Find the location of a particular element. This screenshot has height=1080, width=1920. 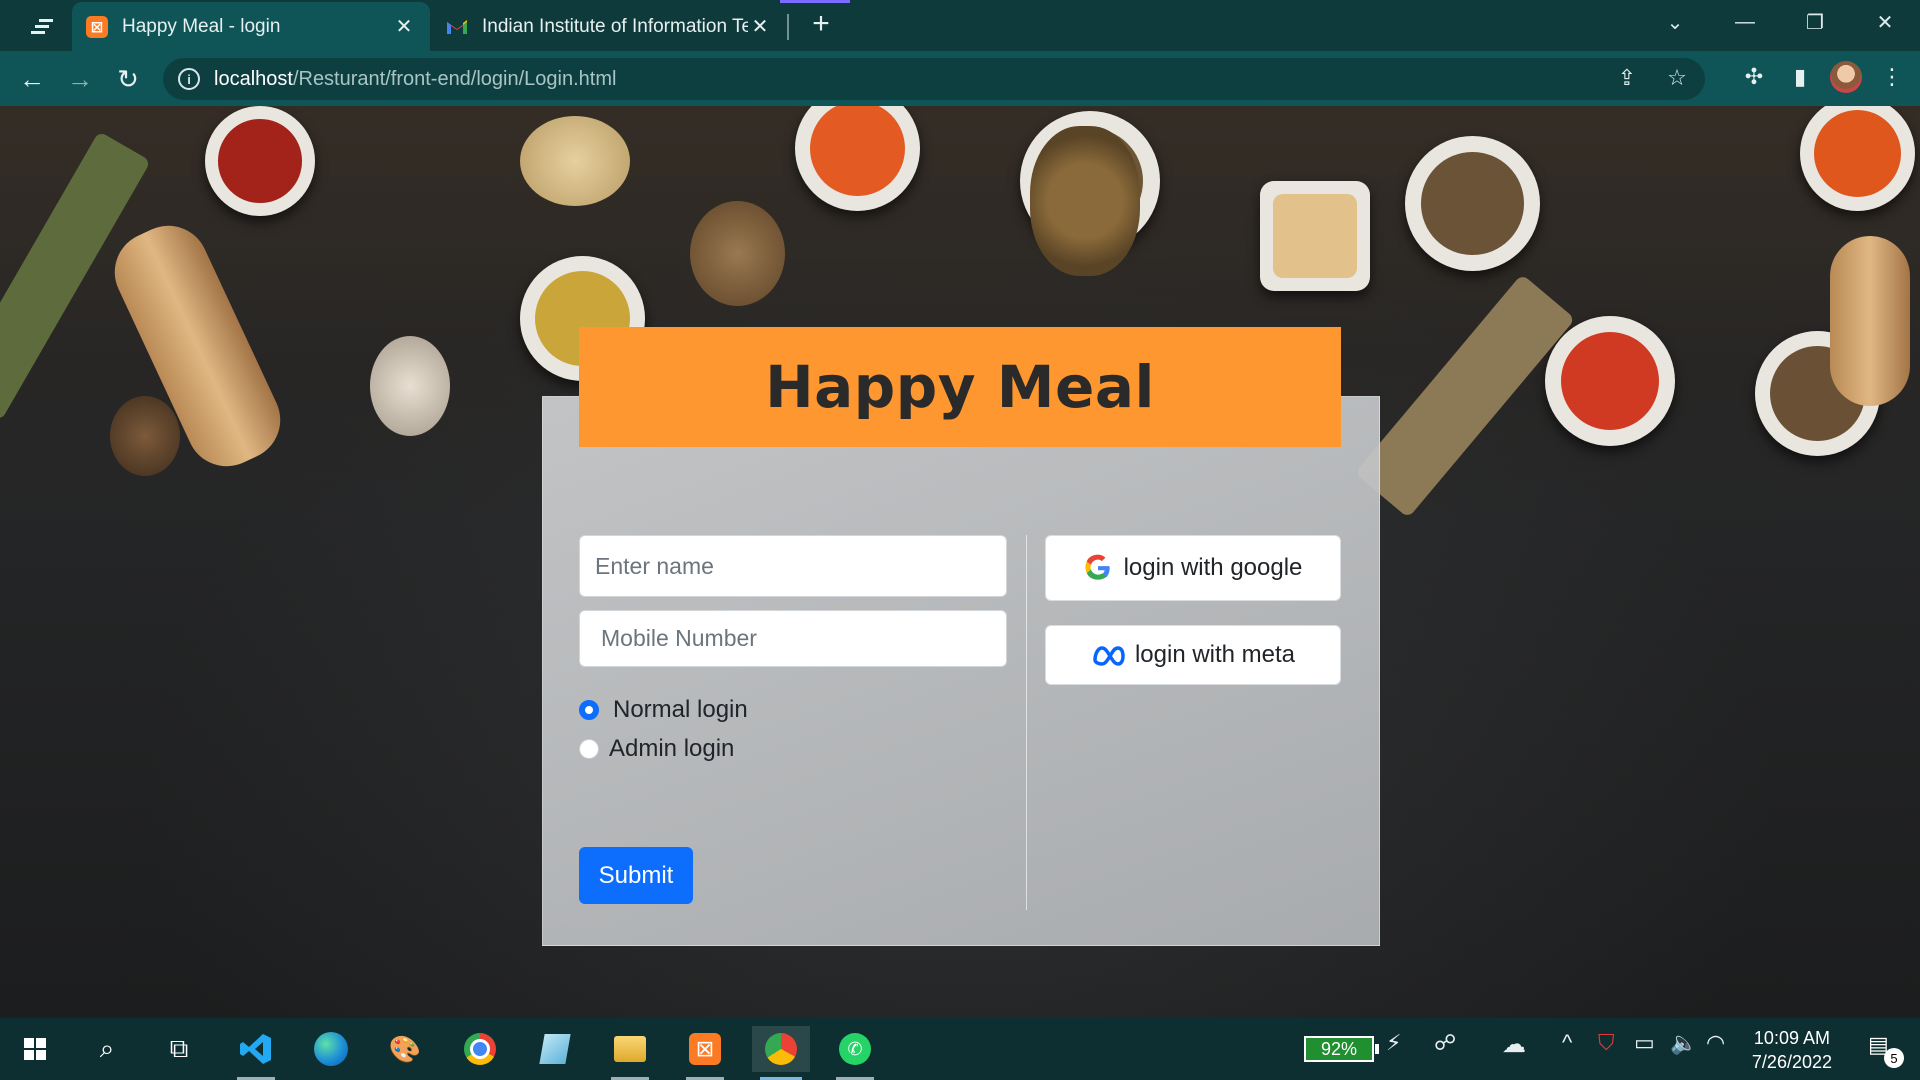

meta-logo-icon is located at coordinates (1110, 655).